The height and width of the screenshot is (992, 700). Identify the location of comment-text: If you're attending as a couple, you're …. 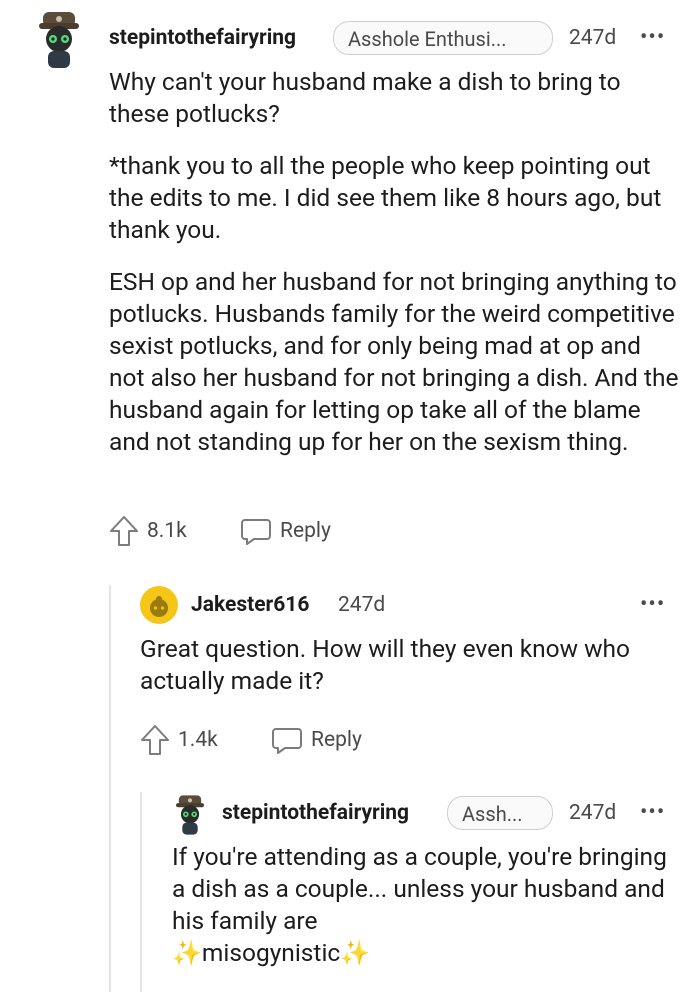
(419, 888).